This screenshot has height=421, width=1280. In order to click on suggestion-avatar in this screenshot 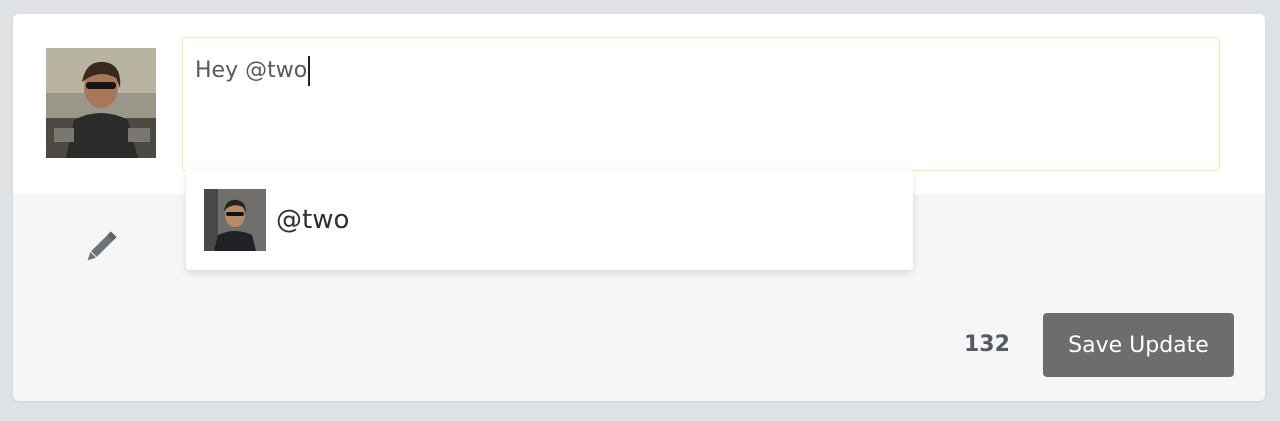, I will do `click(235, 220)`.